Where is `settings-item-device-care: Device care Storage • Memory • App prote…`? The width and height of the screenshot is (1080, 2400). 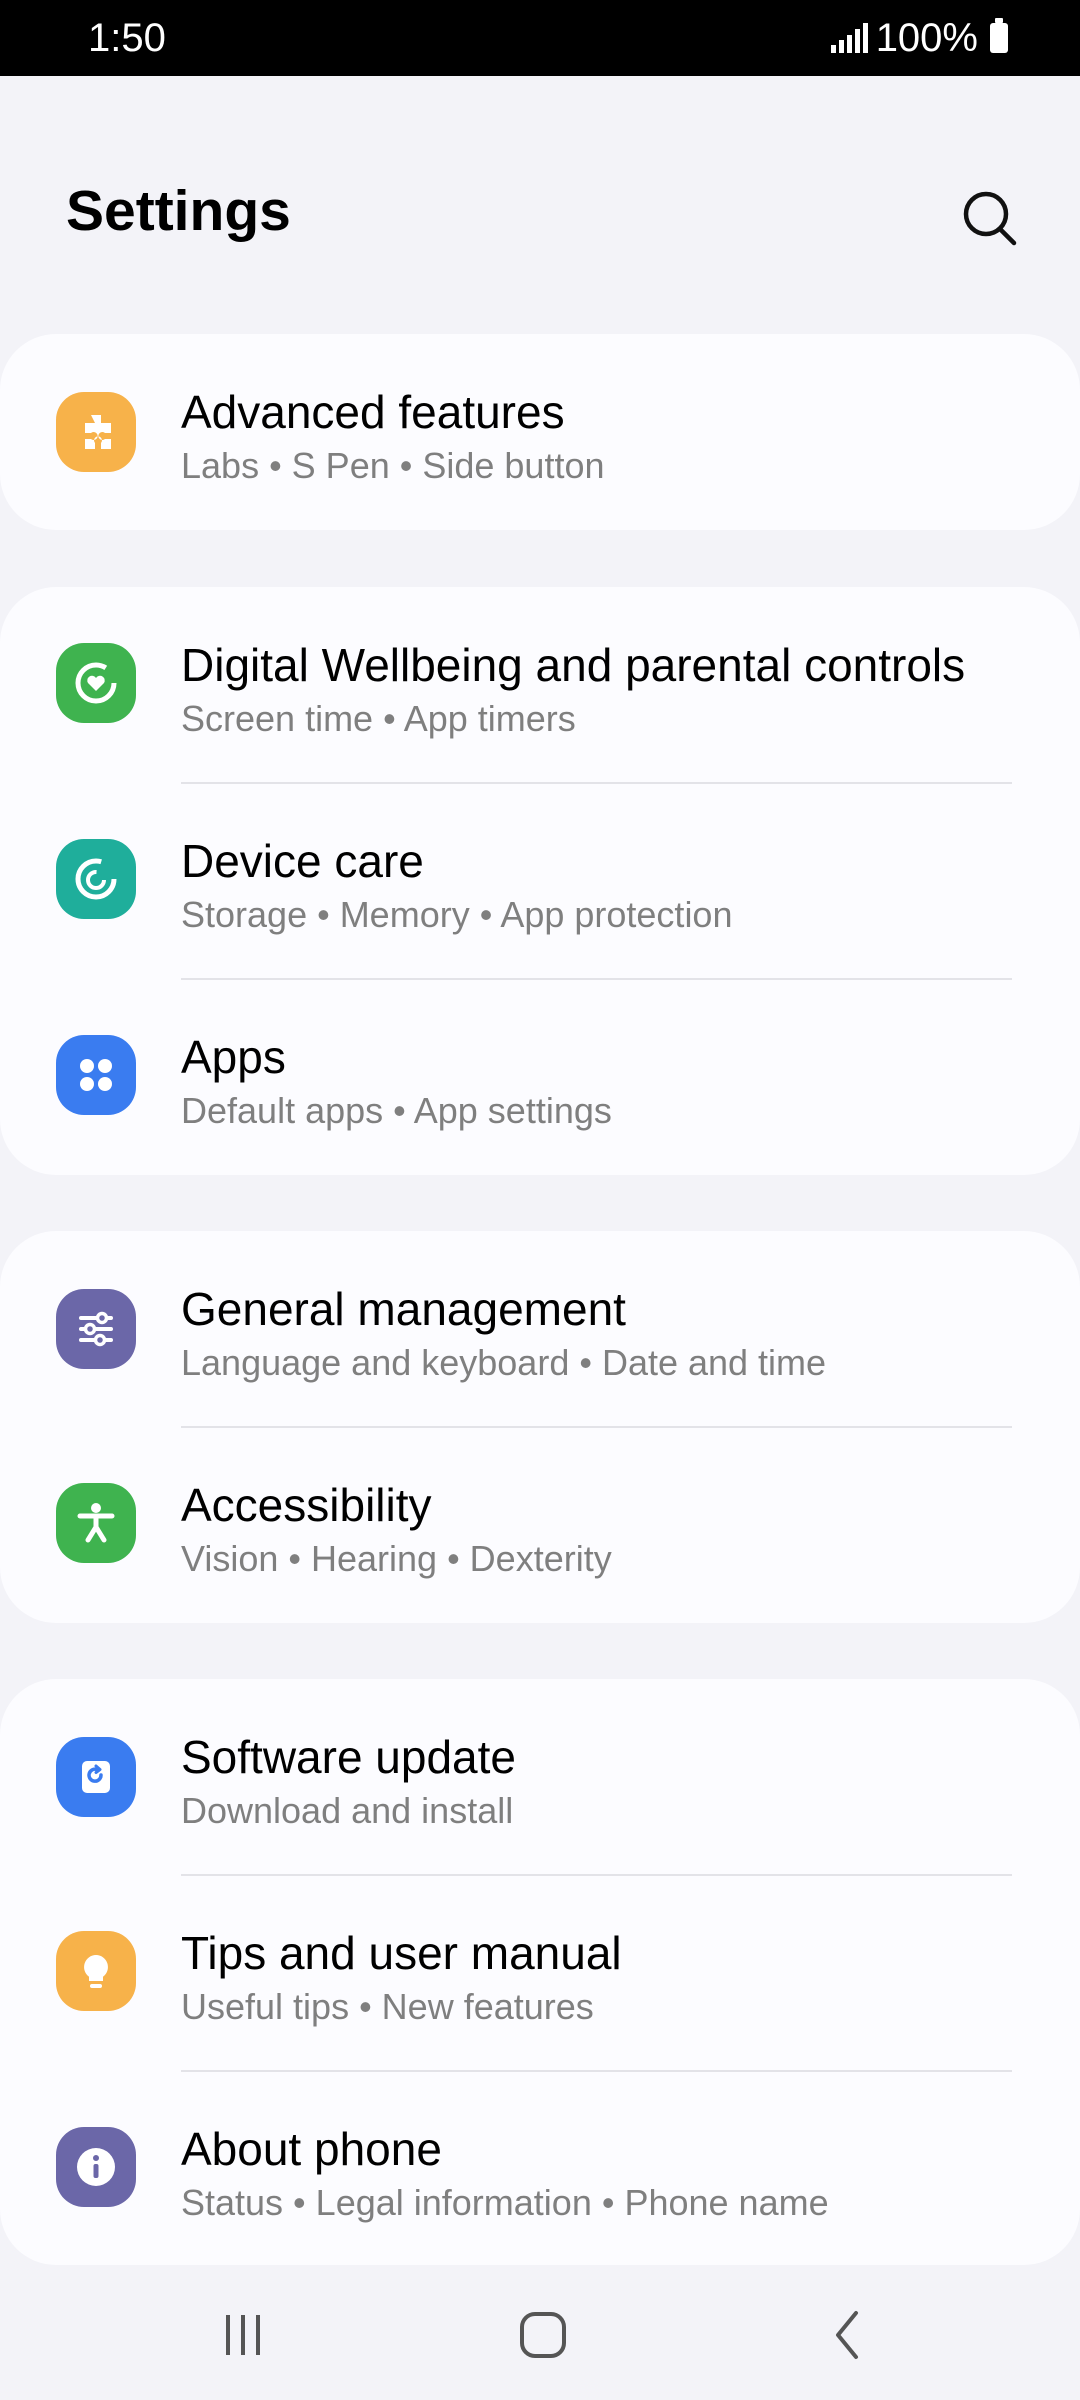
settings-item-device-care: Device care Storage • Memory • App prote… is located at coordinates (540, 881).